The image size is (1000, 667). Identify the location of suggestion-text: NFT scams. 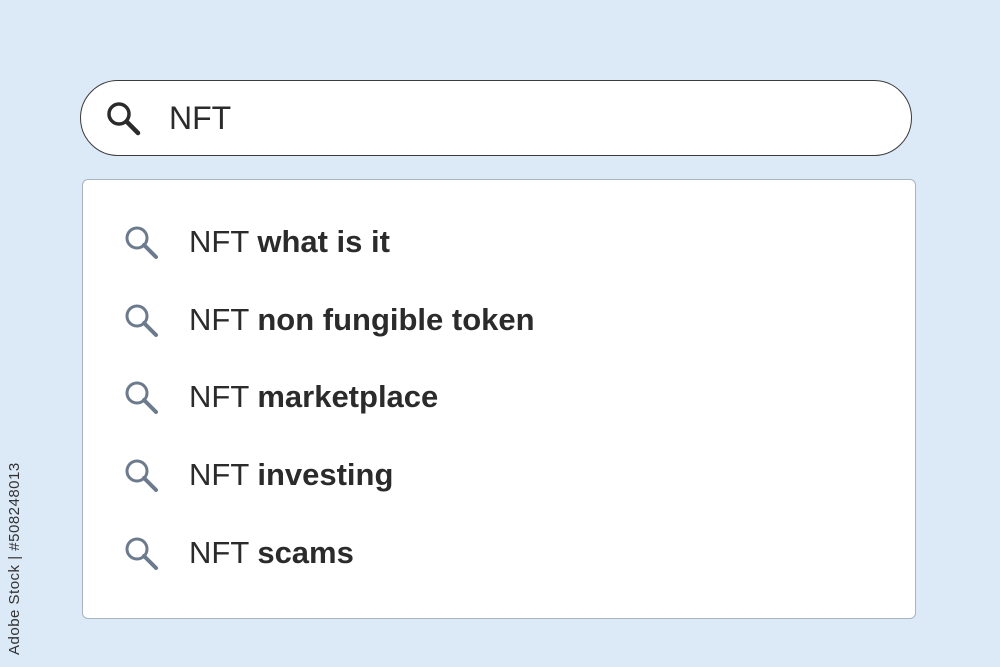
(271, 553).